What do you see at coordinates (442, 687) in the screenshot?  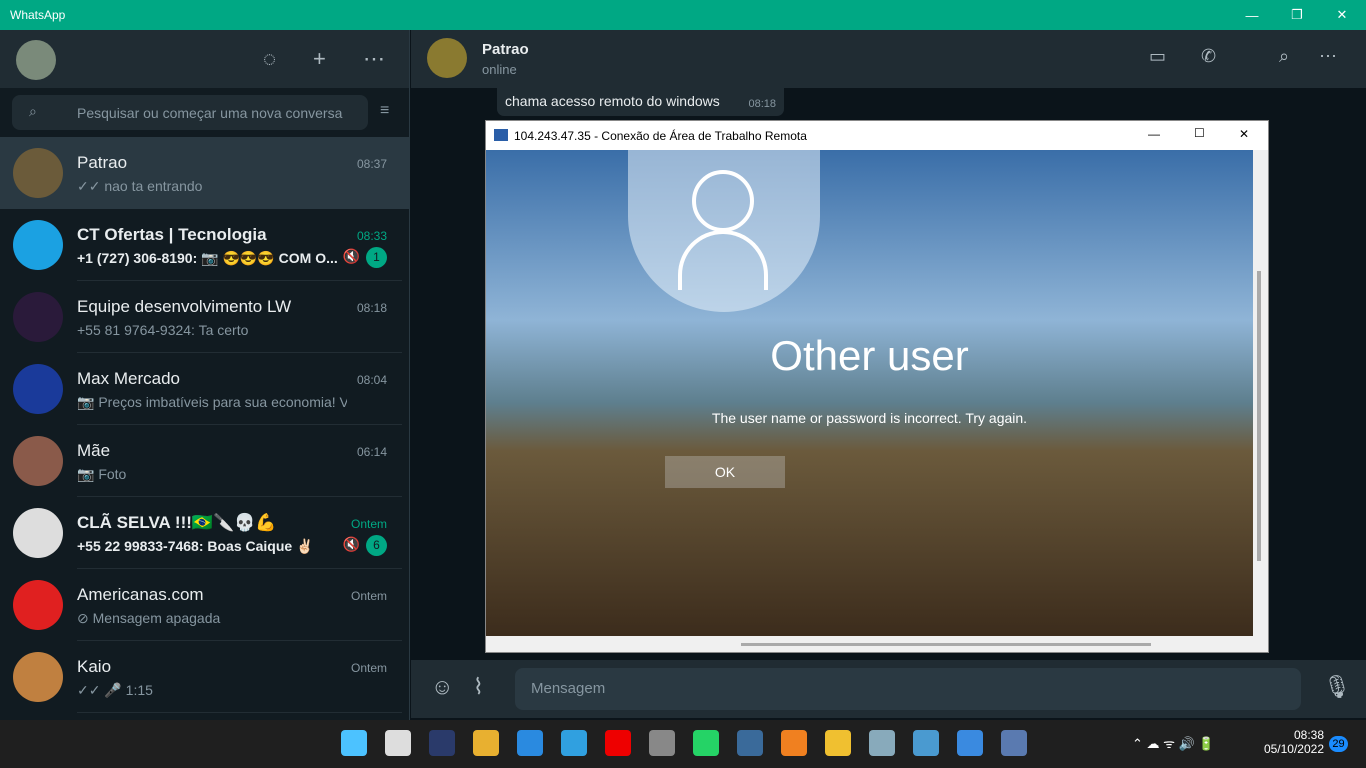 I see `emoji-icon: ☺` at bounding box center [442, 687].